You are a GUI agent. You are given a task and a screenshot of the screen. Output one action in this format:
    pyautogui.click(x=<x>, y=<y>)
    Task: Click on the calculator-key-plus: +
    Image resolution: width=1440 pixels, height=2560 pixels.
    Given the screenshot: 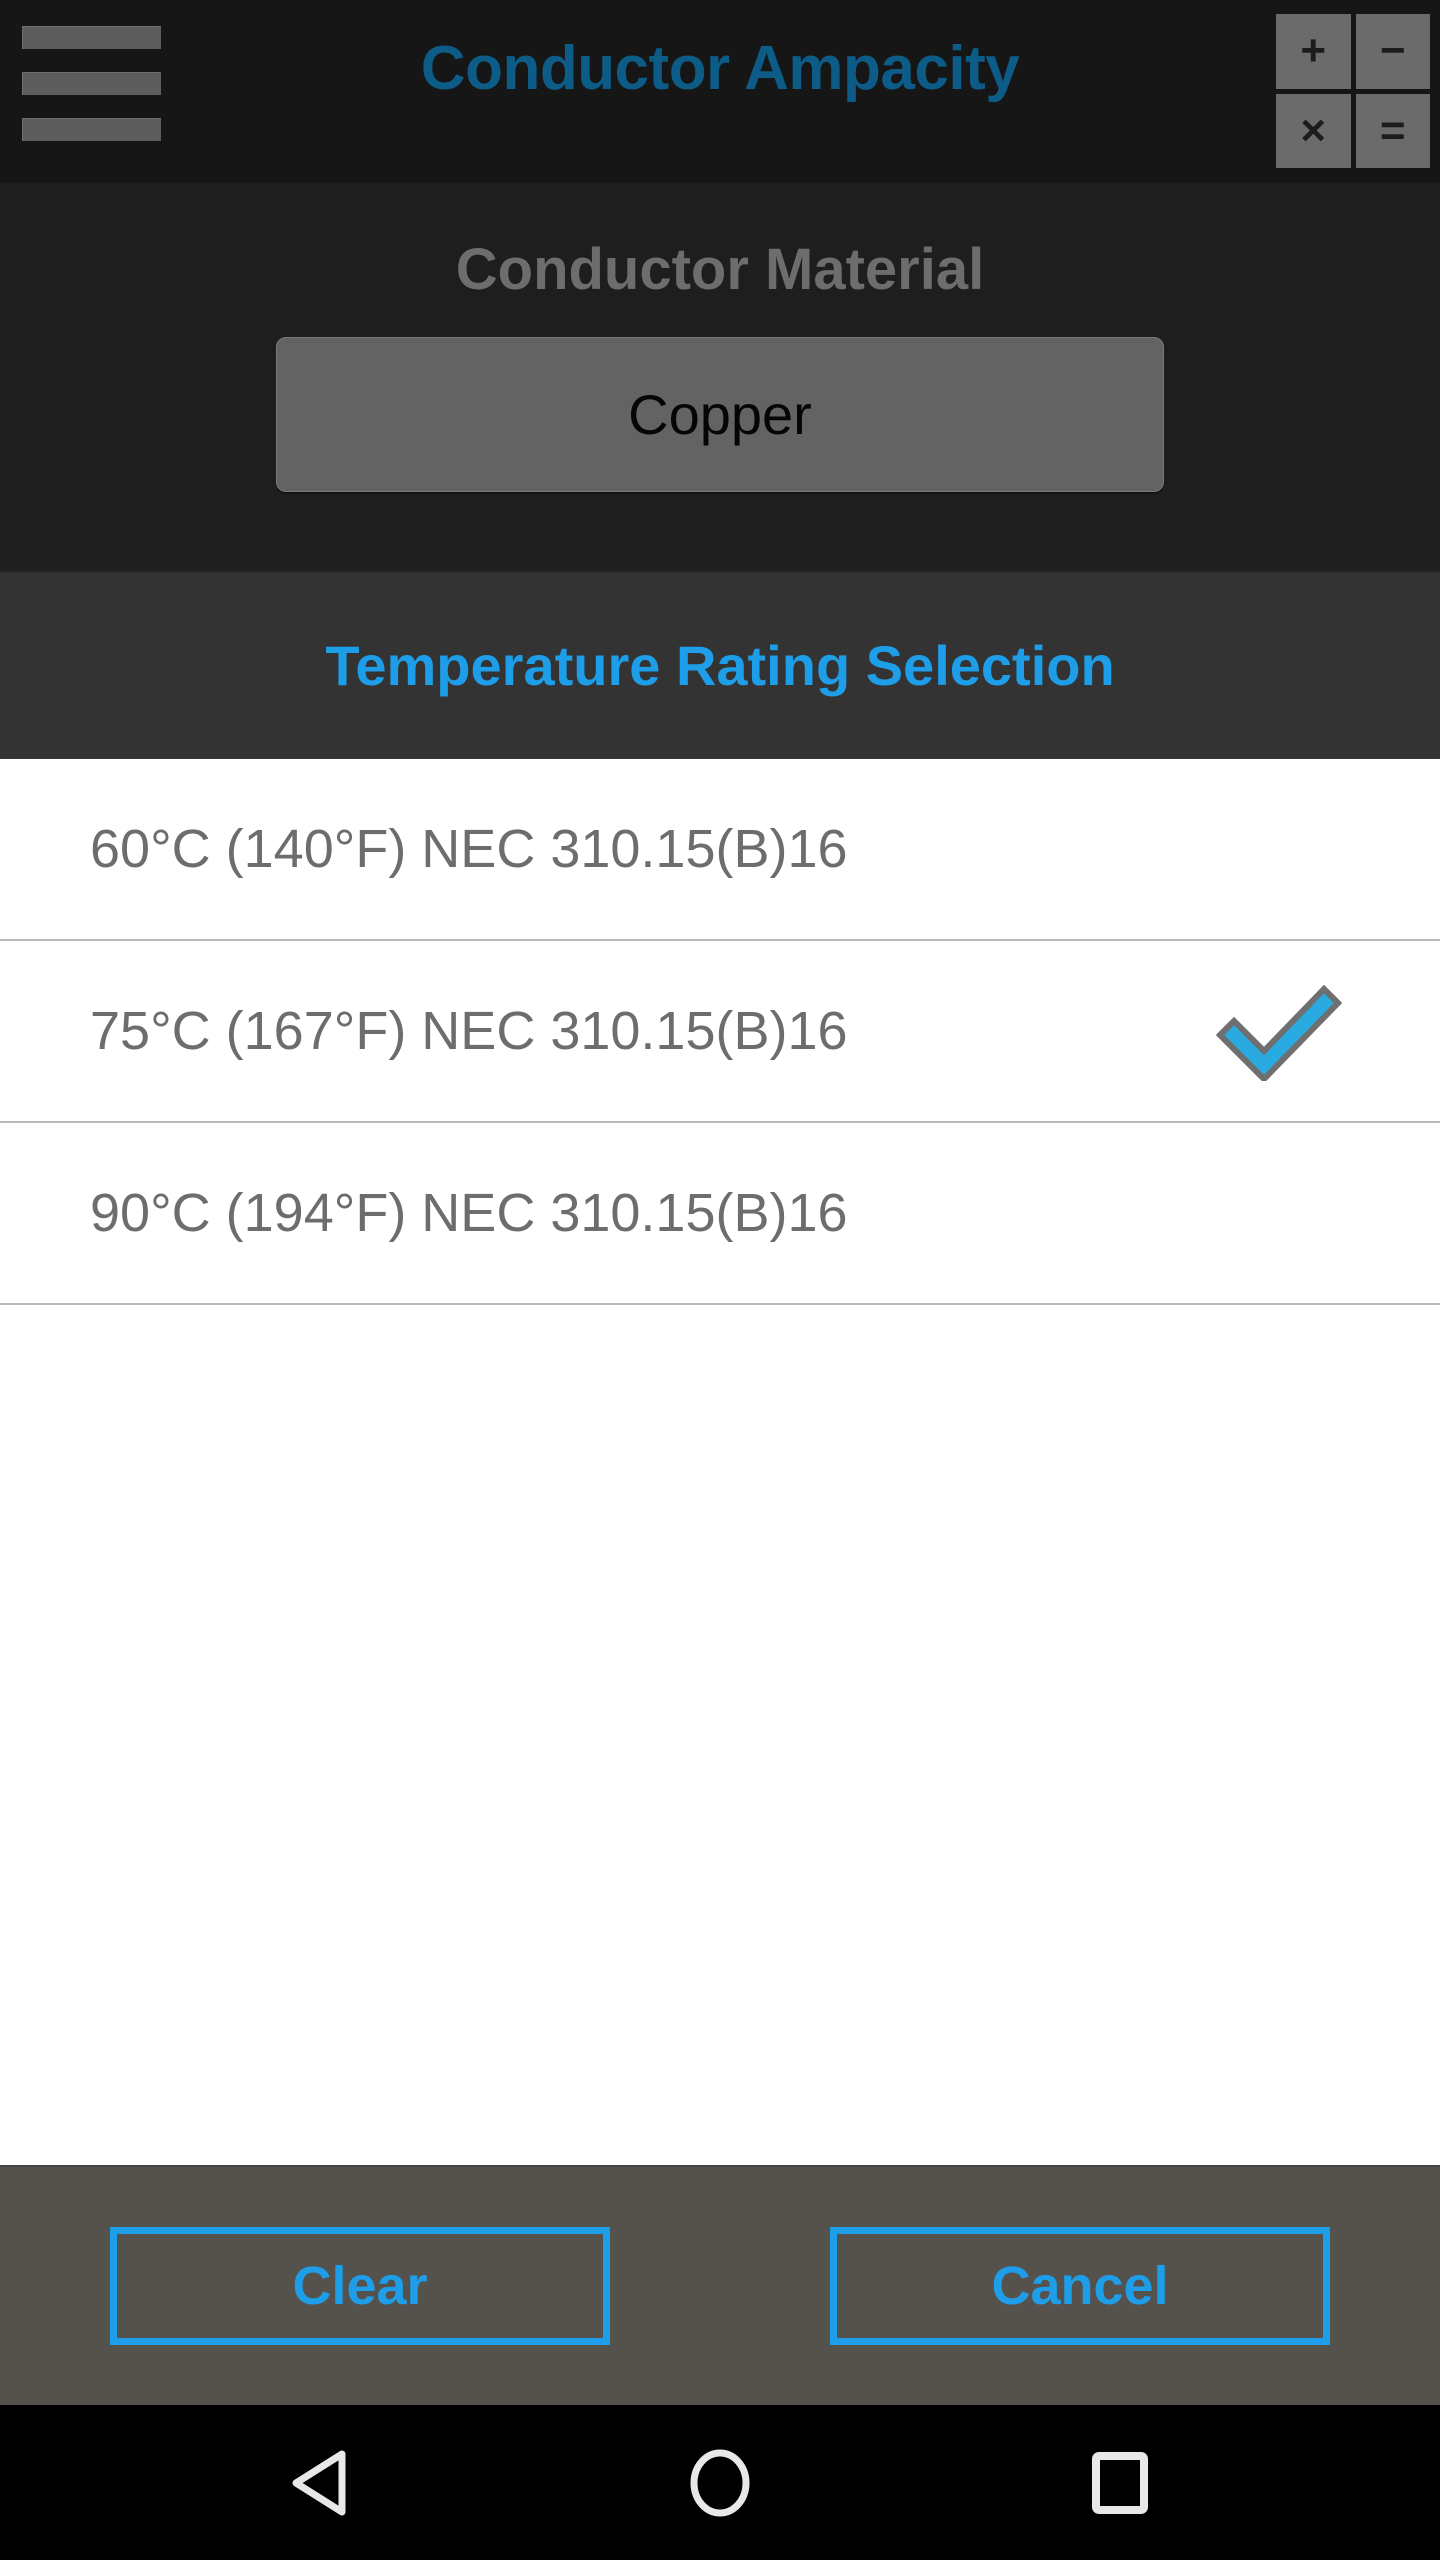 What is the action you would take?
    pyautogui.click(x=1313, y=51)
    